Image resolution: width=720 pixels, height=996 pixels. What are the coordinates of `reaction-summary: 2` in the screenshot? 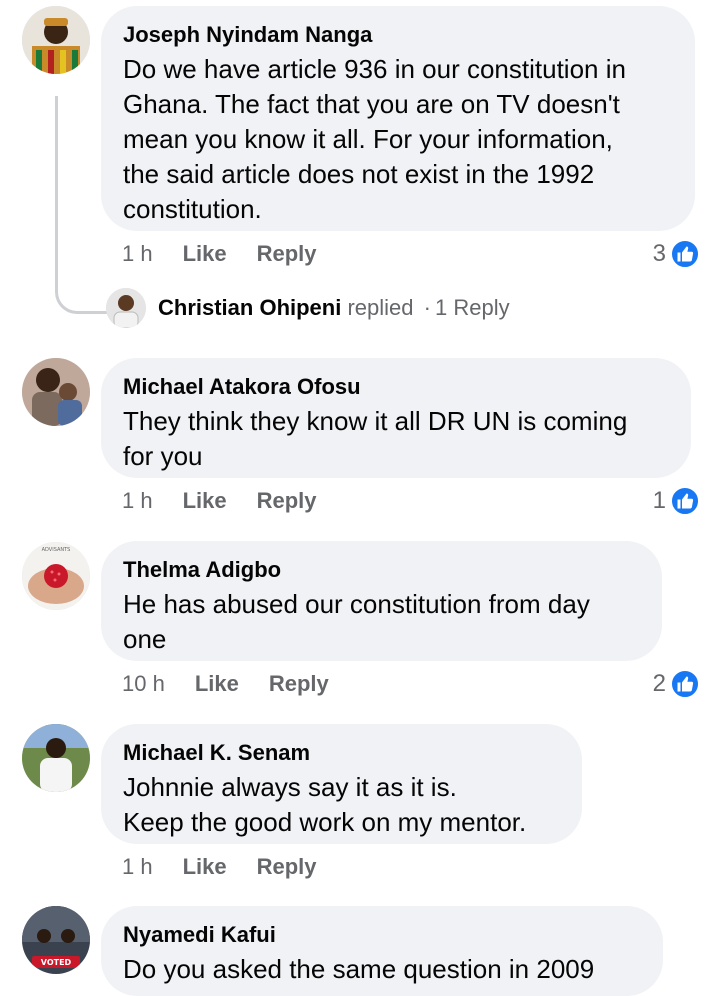 It's located at (676, 684).